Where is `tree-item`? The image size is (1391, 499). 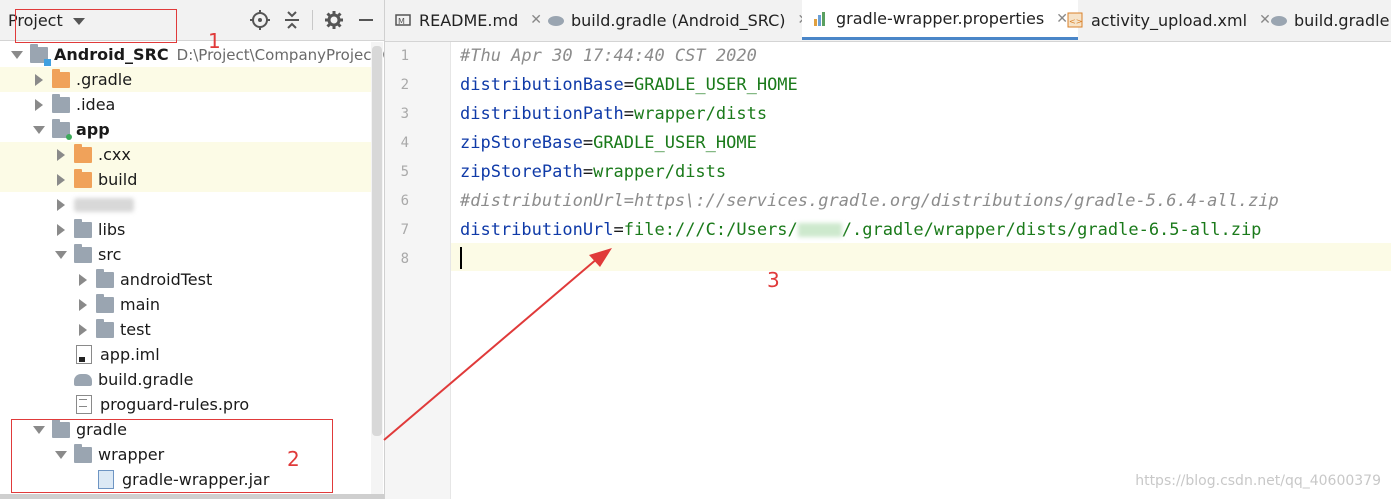
tree-item is located at coordinates (186, 204).